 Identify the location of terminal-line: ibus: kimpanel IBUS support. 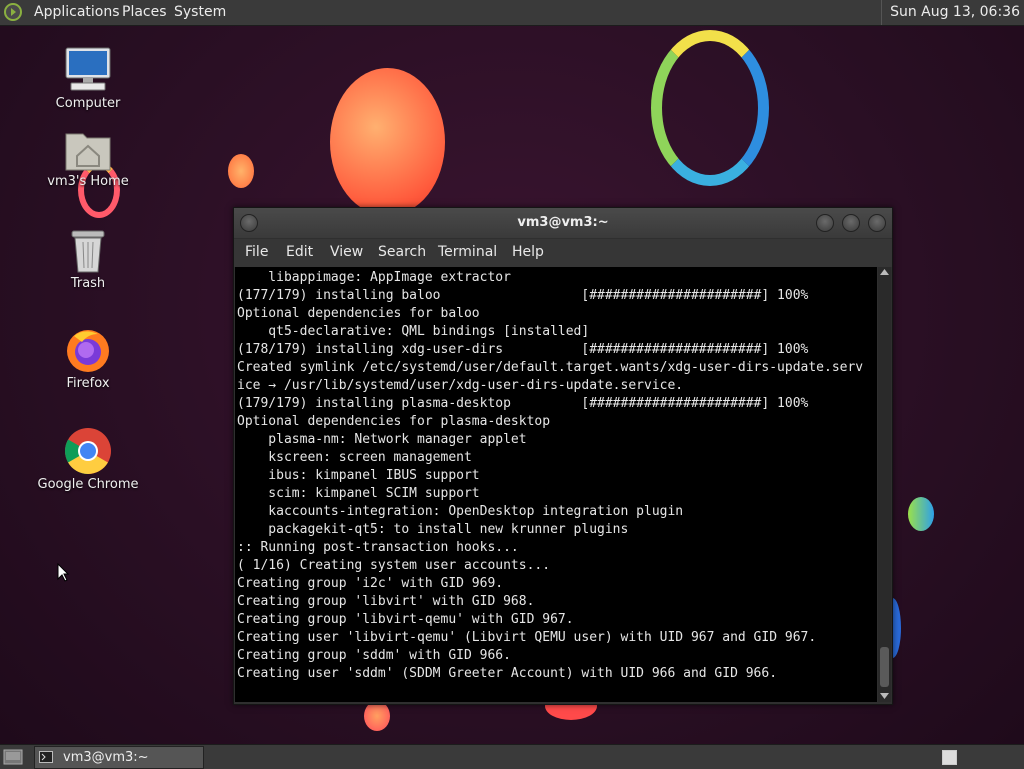
(358, 475).